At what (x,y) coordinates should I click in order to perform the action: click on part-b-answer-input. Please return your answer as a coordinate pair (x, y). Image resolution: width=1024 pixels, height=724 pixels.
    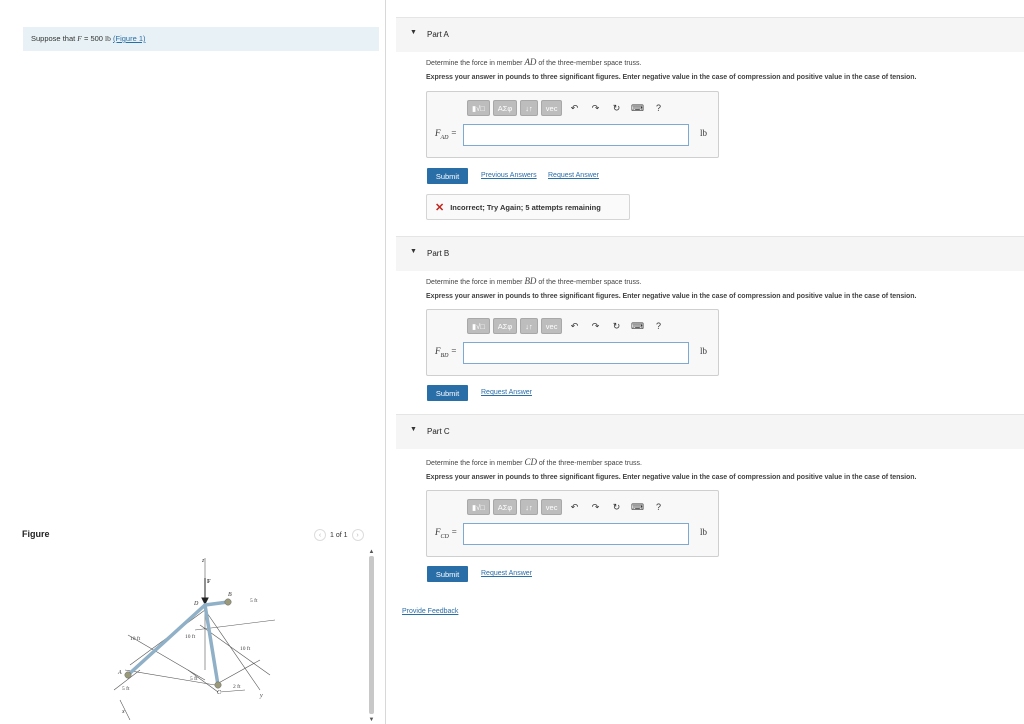
    Looking at the image, I should click on (576, 353).